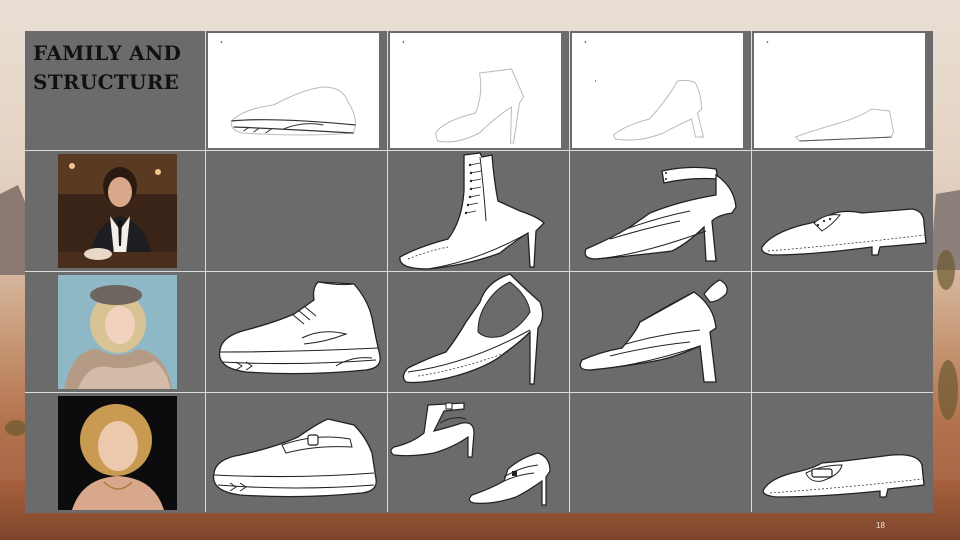 This screenshot has height=540, width=960. I want to click on strappy-sandal-drawing, so click(660, 214).